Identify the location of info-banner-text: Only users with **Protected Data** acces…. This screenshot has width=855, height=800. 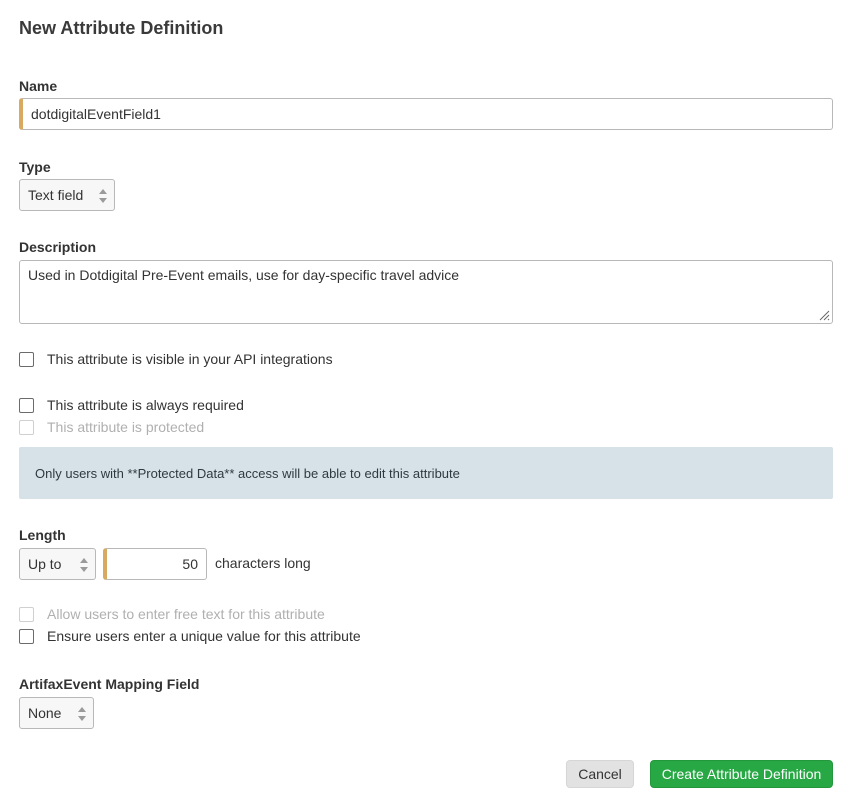
(247, 473).